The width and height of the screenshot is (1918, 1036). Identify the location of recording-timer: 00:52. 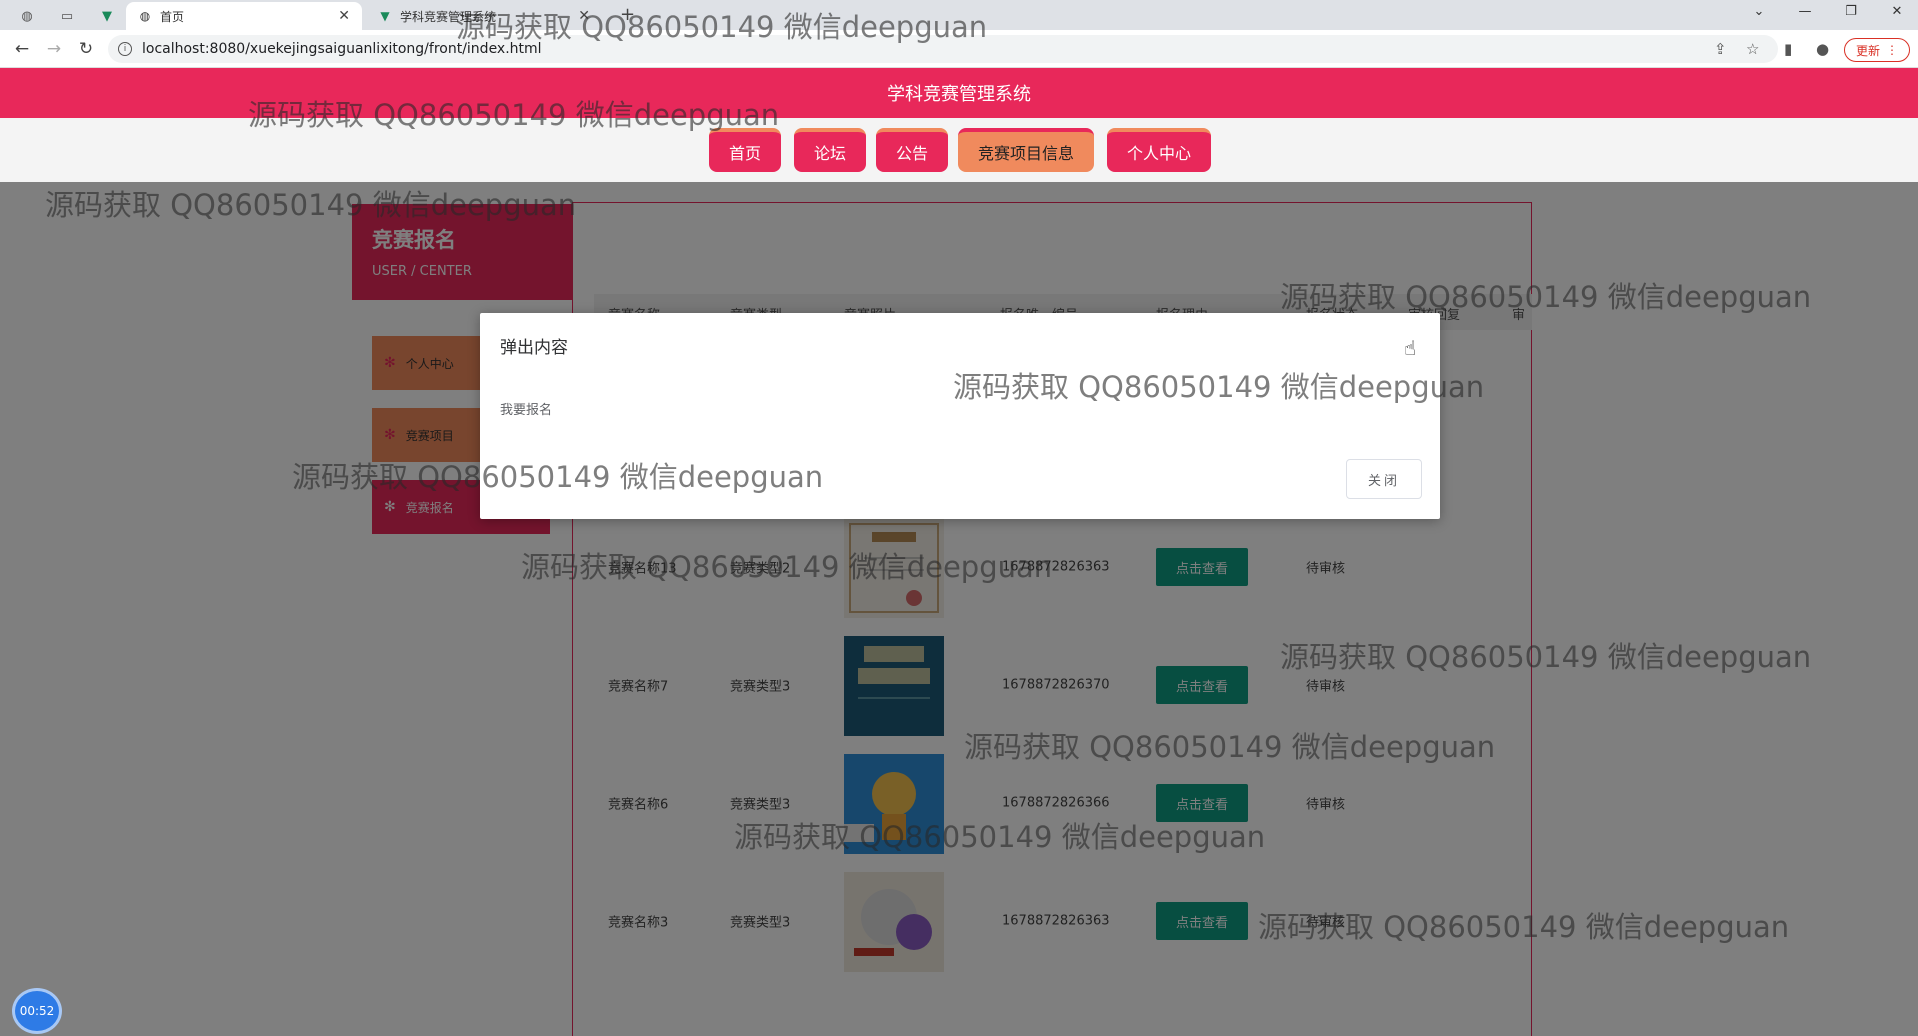
(37, 1011).